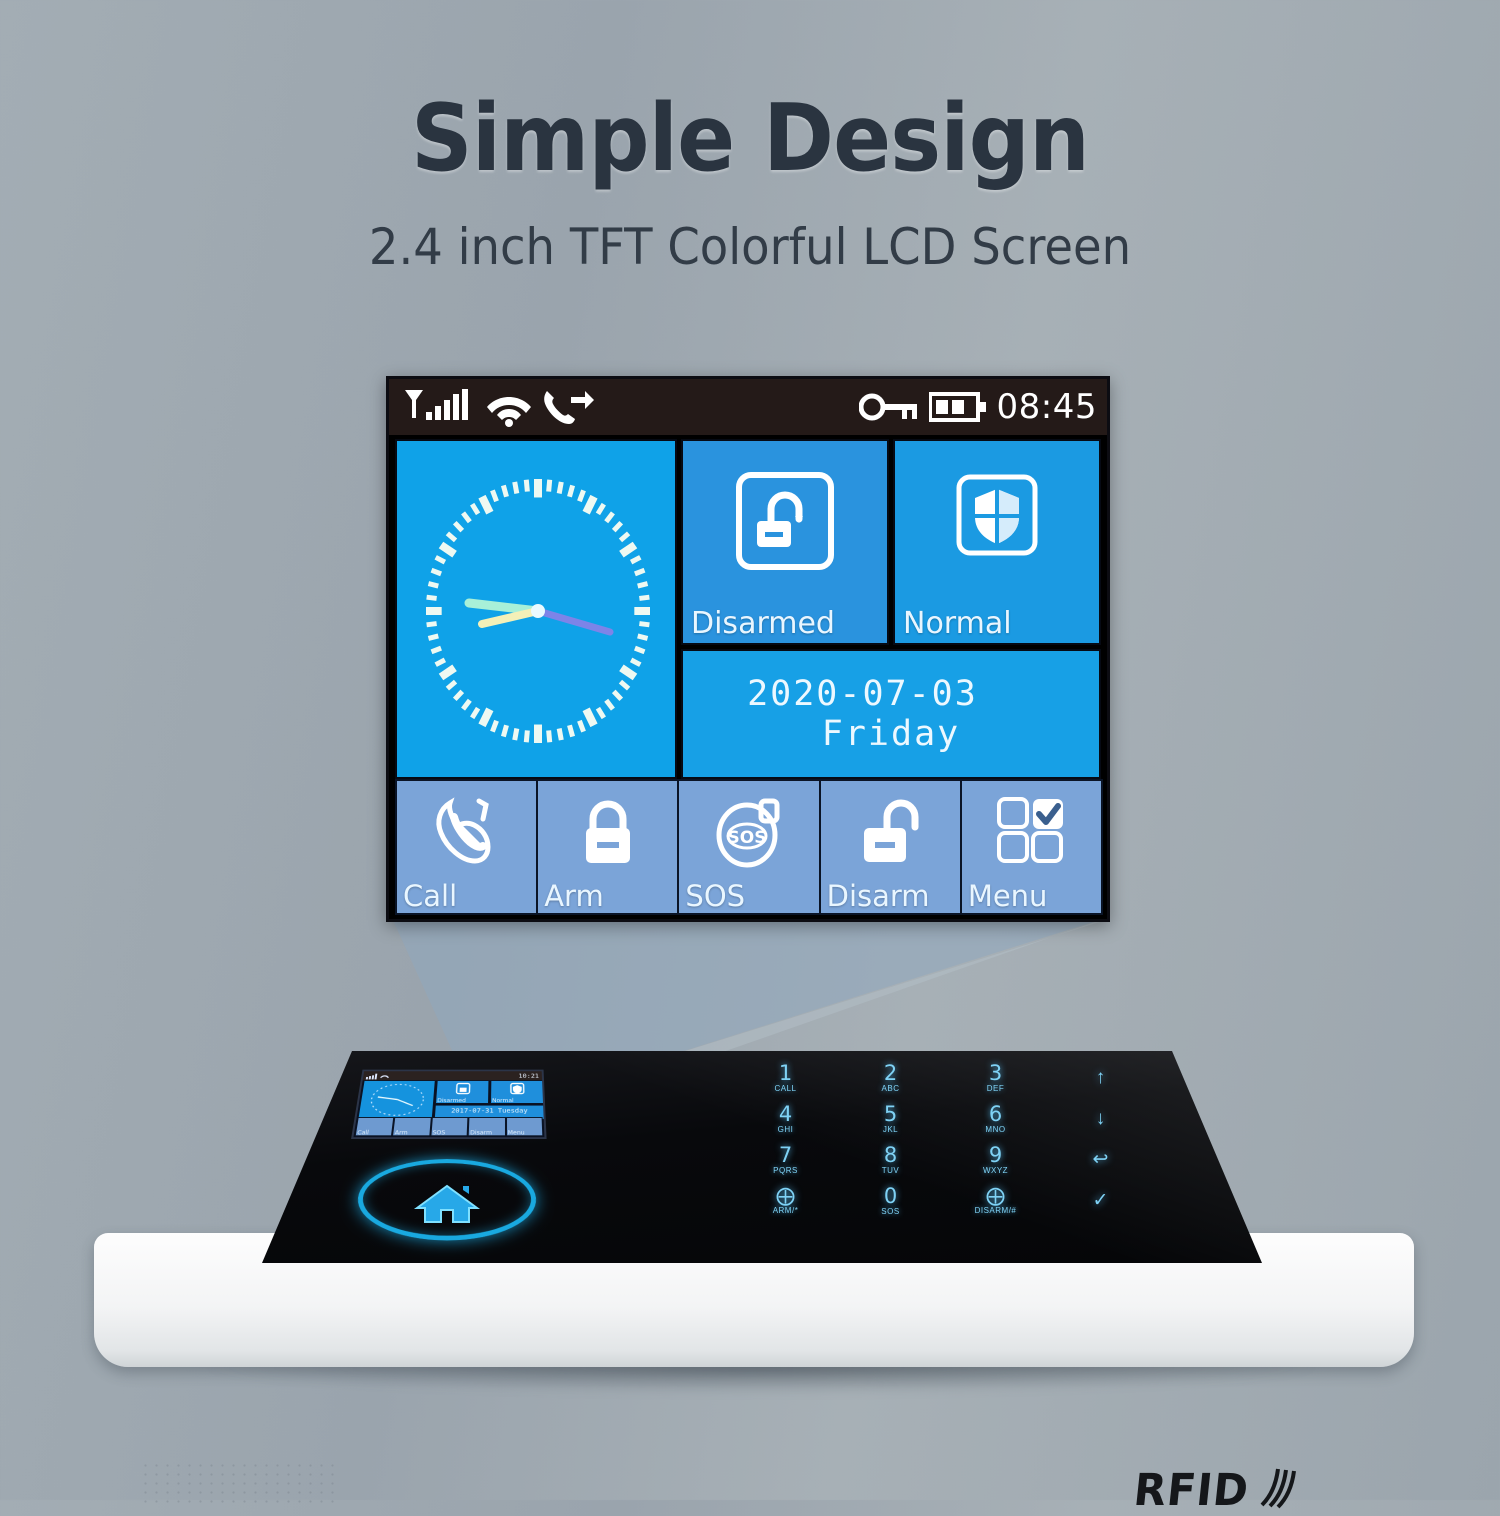 The width and height of the screenshot is (1500, 1516). What do you see at coordinates (890, 1072) in the screenshot?
I see `keypad-key-number: 2` at bounding box center [890, 1072].